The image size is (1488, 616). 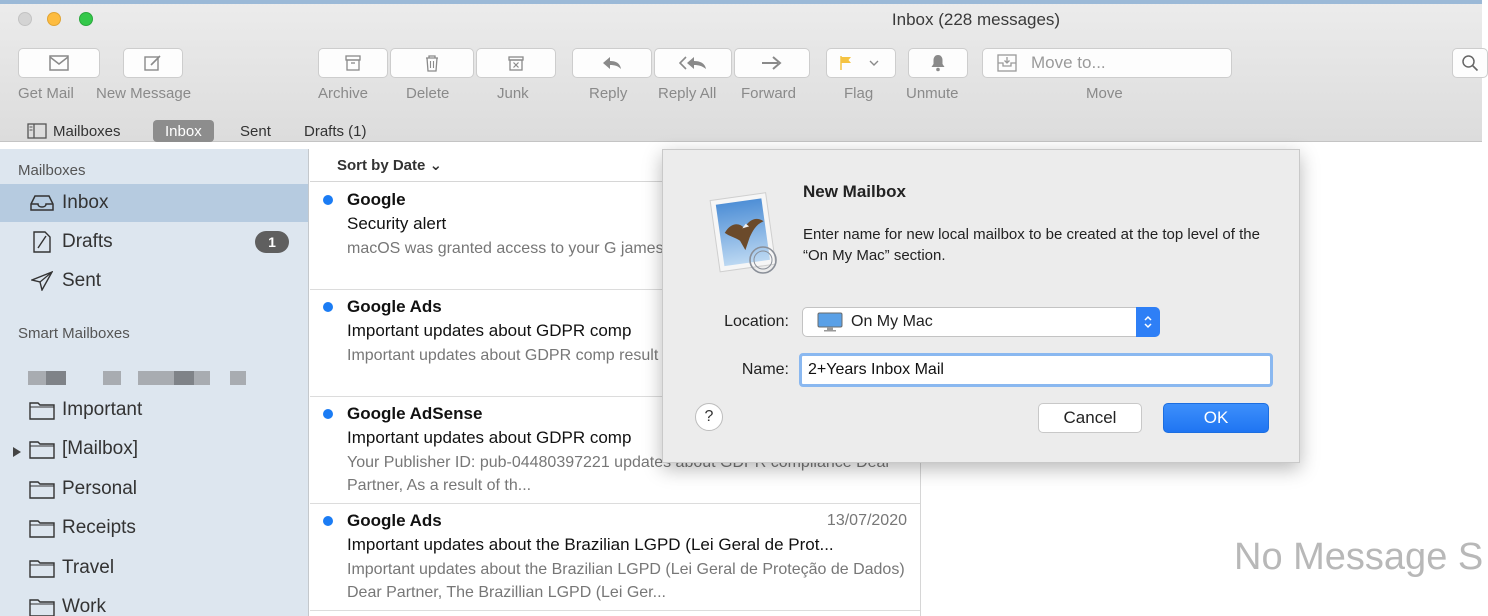 What do you see at coordinates (154, 242) in the screenshot?
I see `sidebar-item-drafts: Drafts 1` at bounding box center [154, 242].